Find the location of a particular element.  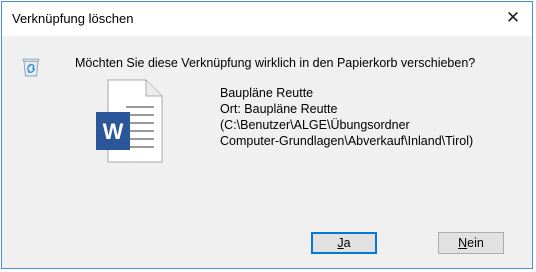

no-label-rest: ein is located at coordinates (475, 243).